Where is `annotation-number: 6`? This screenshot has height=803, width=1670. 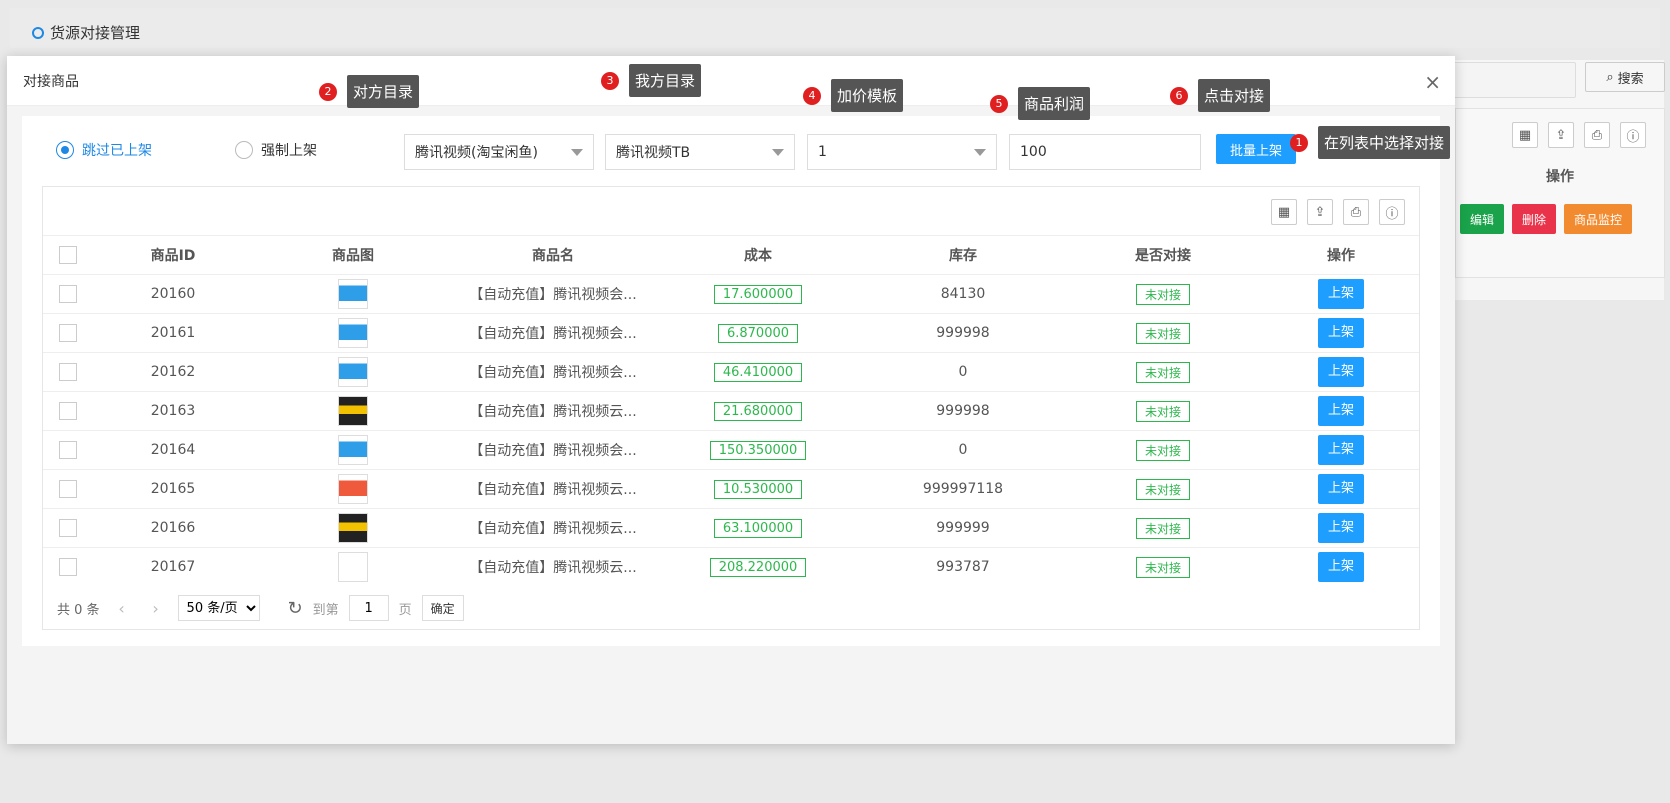
annotation-number: 6 is located at coordinates (1179, 95).